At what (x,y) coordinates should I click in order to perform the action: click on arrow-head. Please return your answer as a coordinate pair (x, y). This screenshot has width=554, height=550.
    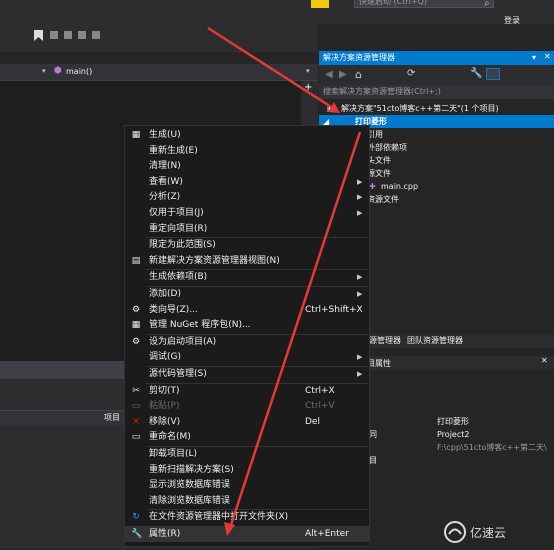
    Looking at the image, I should click on (229, 529).